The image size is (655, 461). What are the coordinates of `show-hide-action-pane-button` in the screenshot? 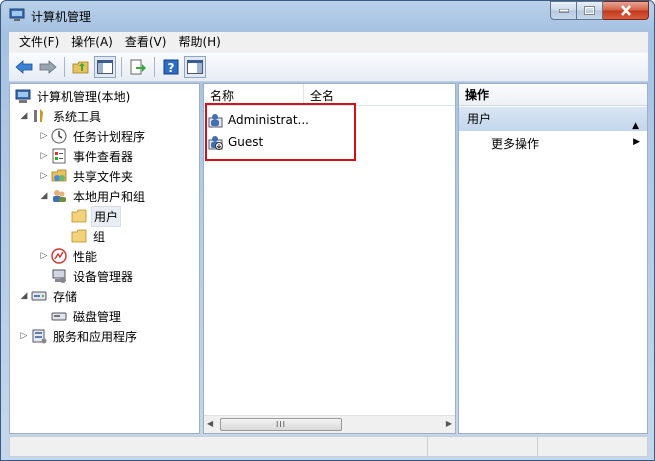 It's located at (195, 67).